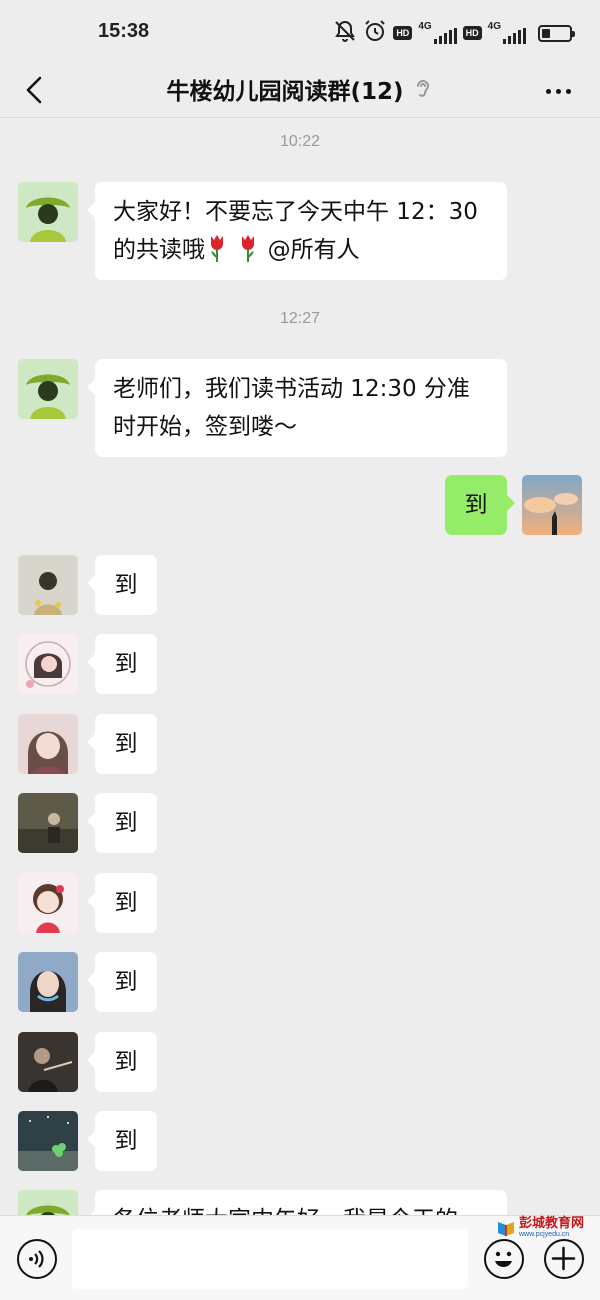  I want to click on avatar-doll-girl-icon, so click(48, 903).